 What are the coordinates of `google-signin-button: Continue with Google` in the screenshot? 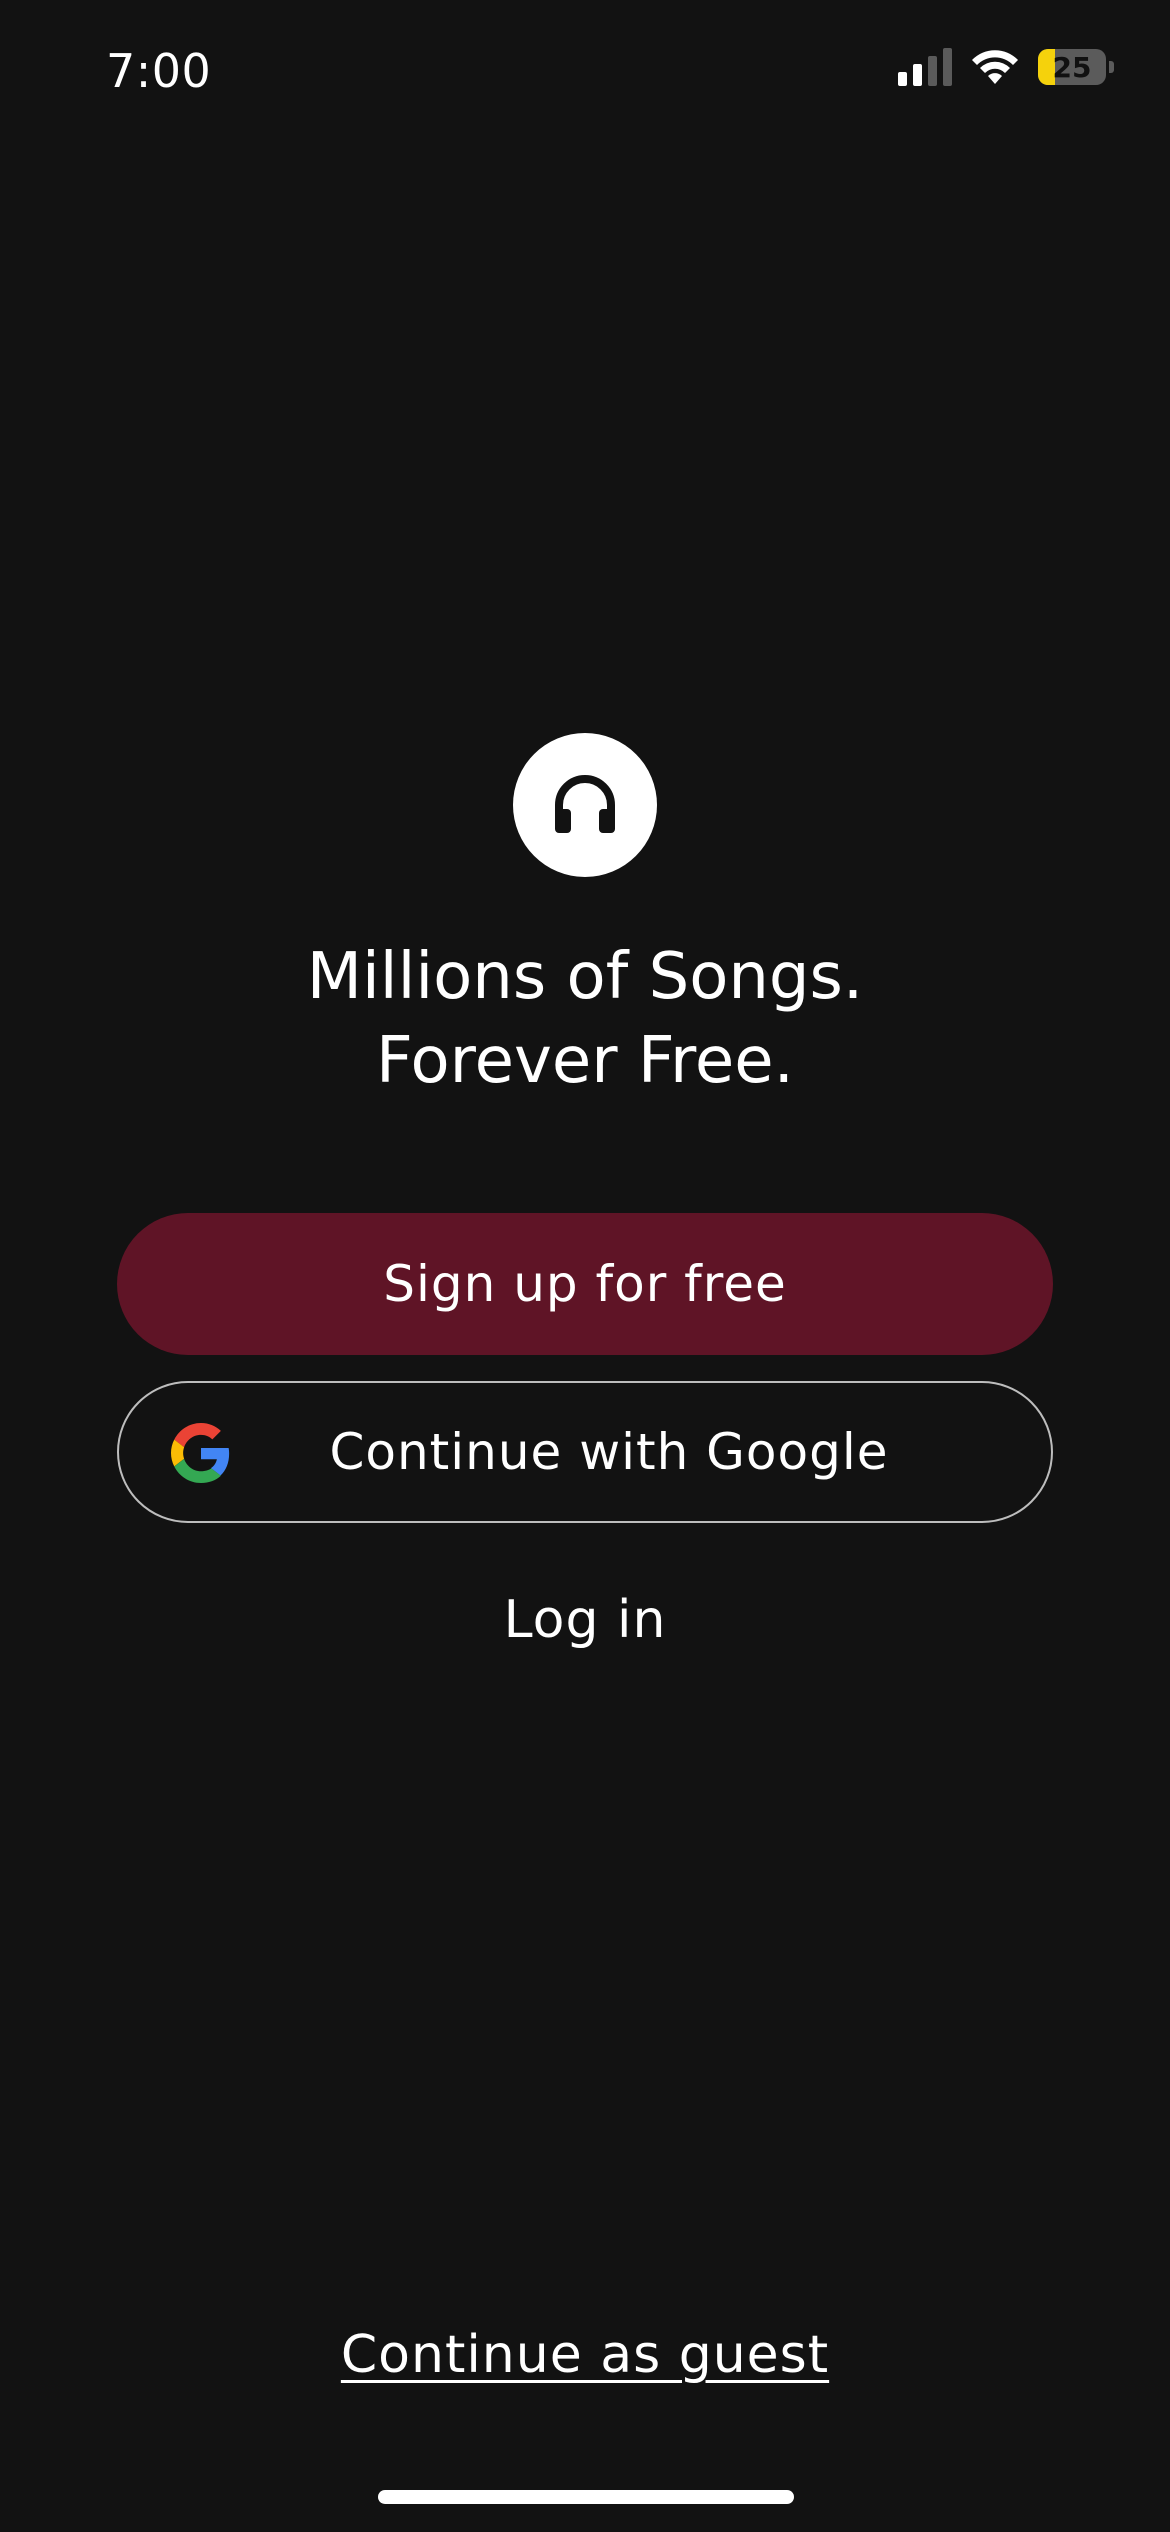 It's located at (585, 1452).